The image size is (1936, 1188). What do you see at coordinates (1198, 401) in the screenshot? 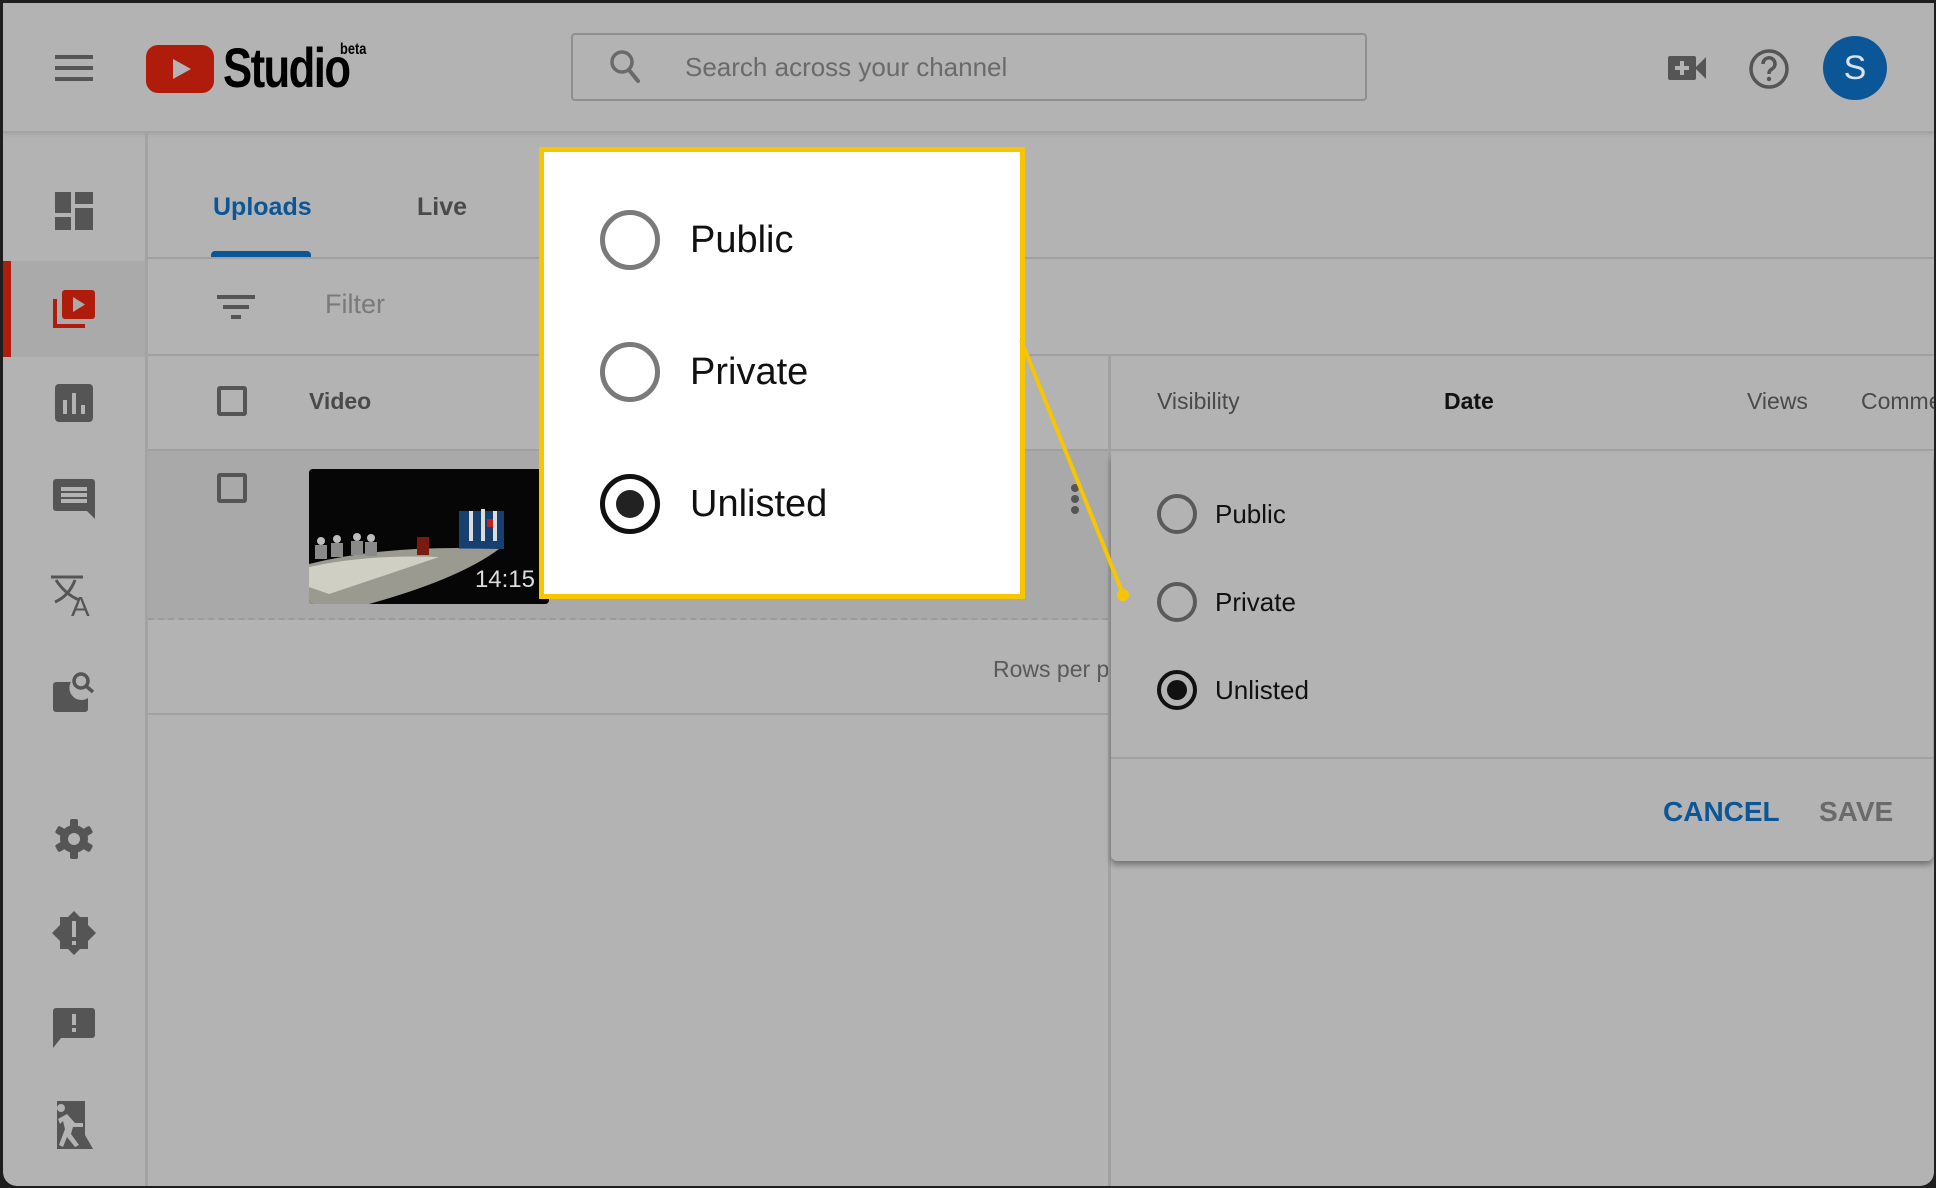
I see `column-header-visibility: Visibility` at bounding box center [1198, 401].